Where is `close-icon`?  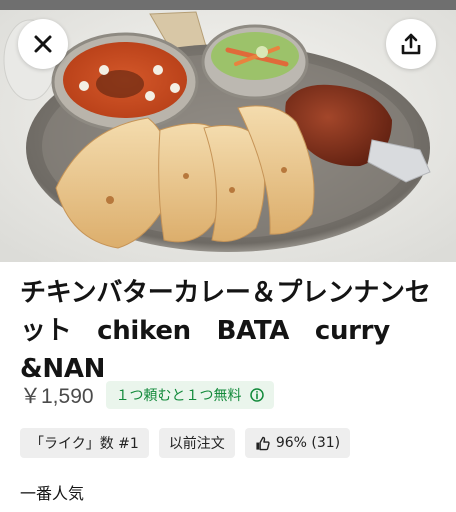
close-icon is located at coordinates (43, 44).